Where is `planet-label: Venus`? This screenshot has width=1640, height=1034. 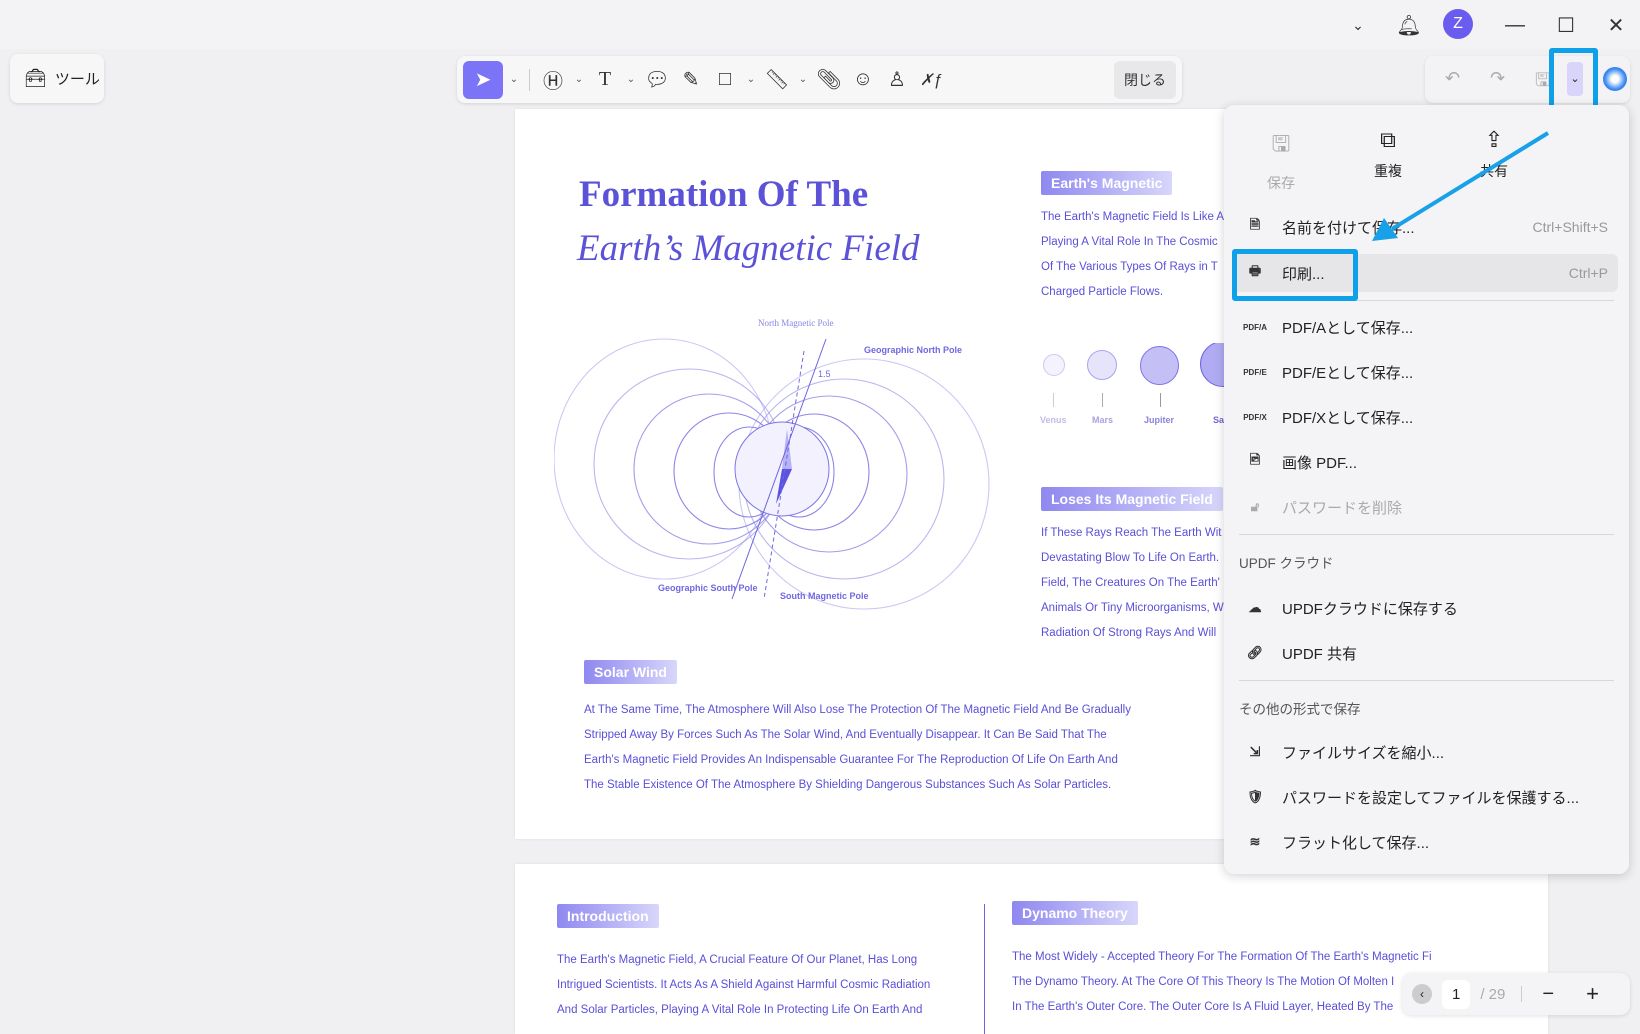 planet-label: Venus is located at coordinates (1053, 420).